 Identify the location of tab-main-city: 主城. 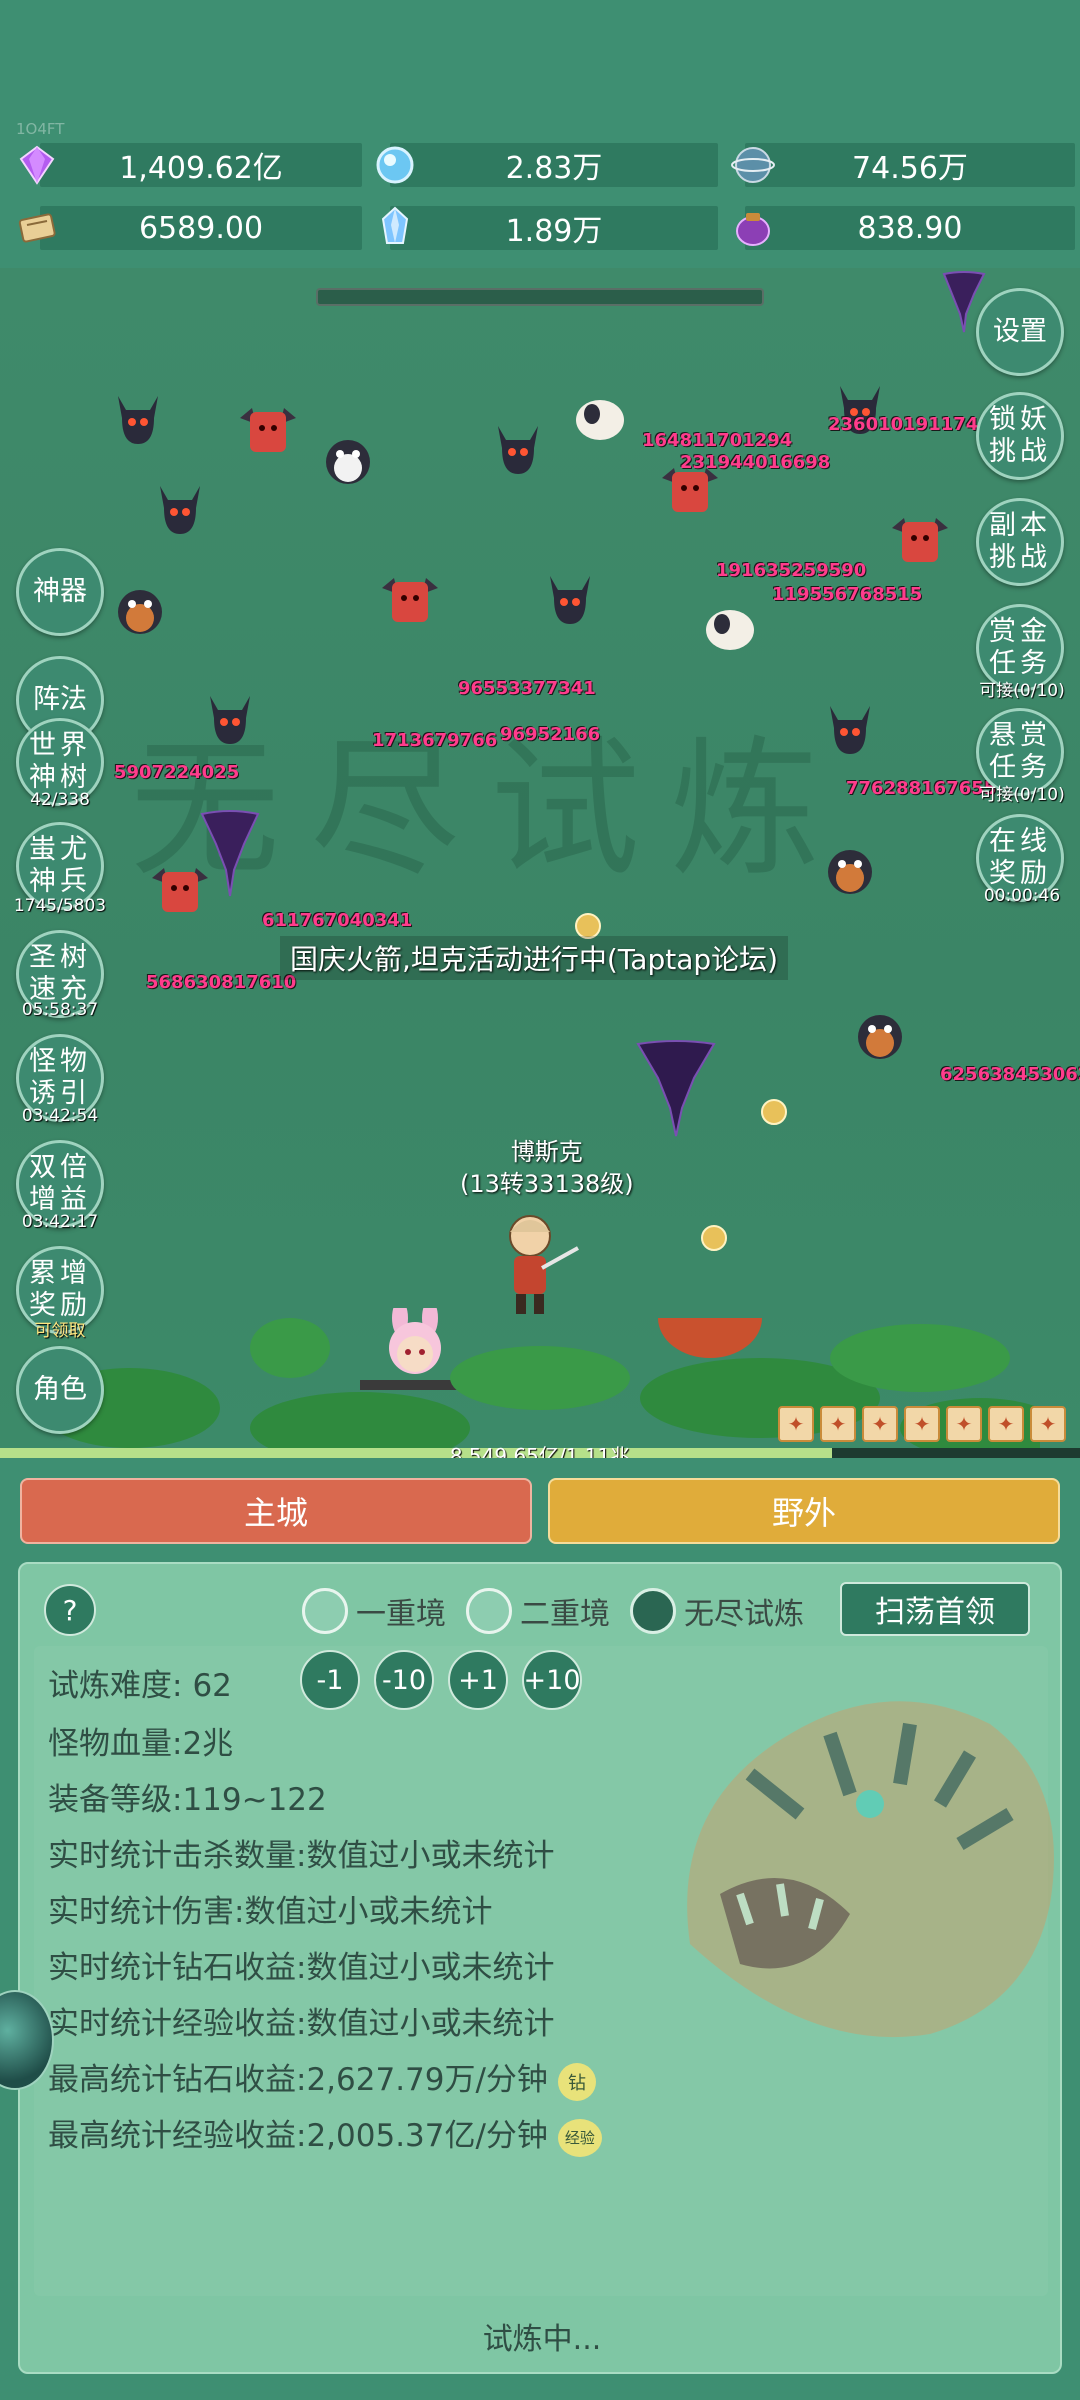
(276, 1511).